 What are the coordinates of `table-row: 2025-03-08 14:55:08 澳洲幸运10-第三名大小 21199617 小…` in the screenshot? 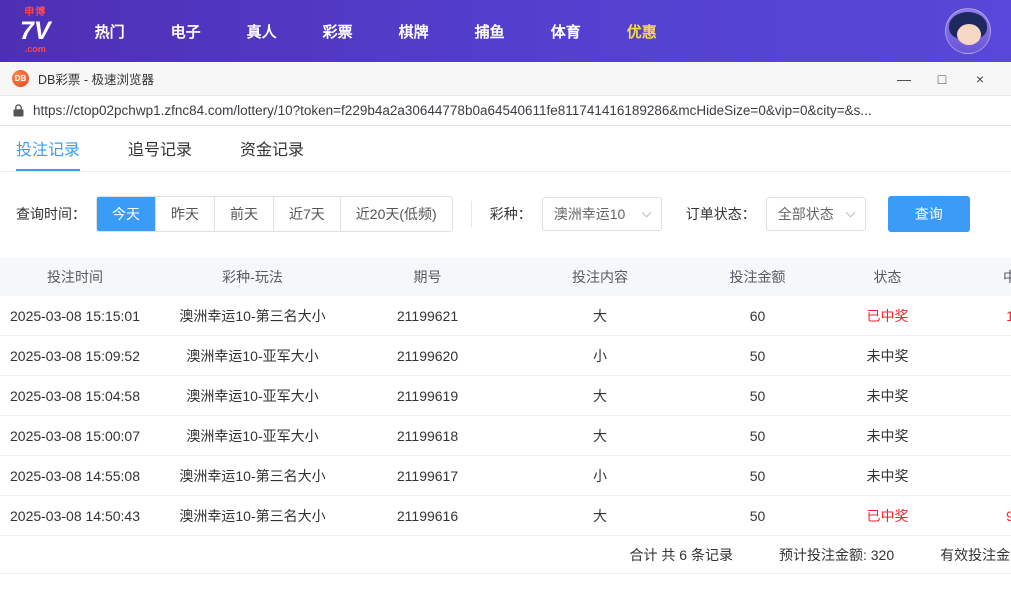 It's located at (505, 476).